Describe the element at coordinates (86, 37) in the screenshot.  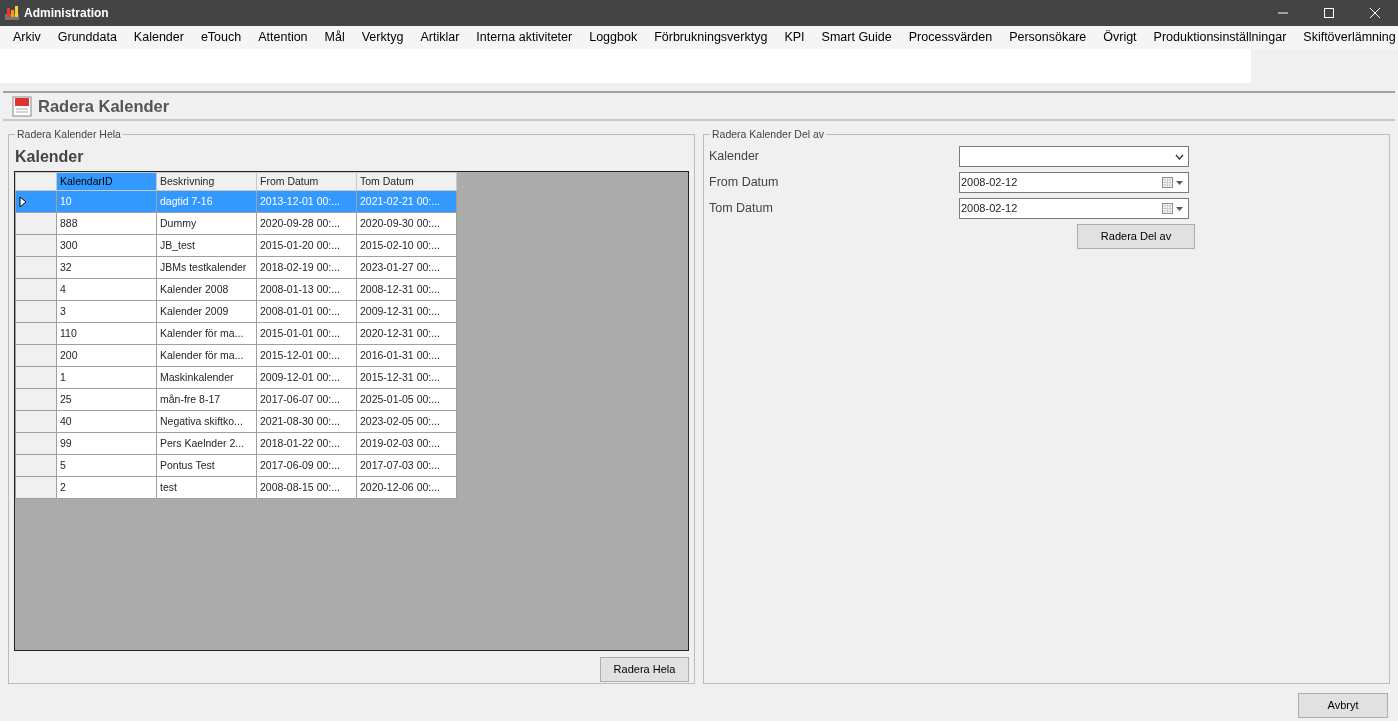
I see `menu-item: Grunddata` at that location.